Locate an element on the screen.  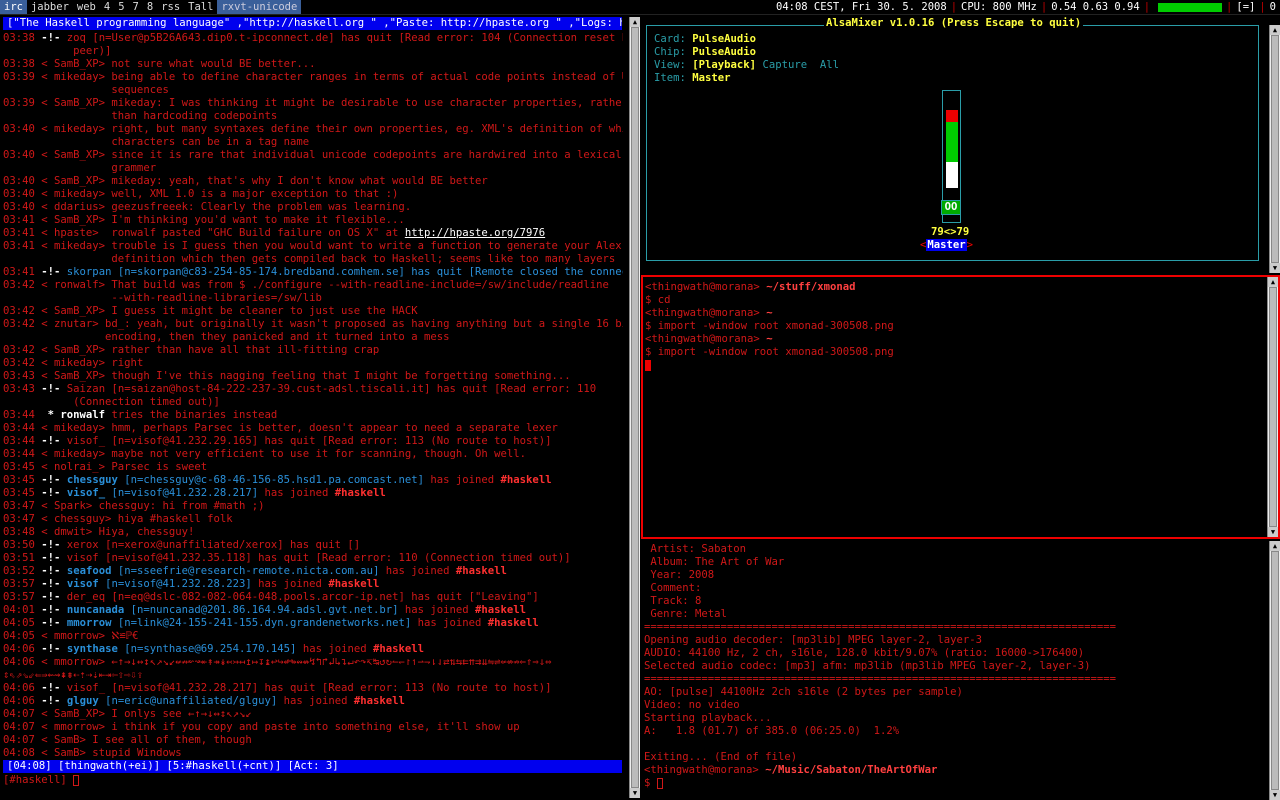
shell-scrollbar: ▲ ▼ is located at coordinates (1272, 407).